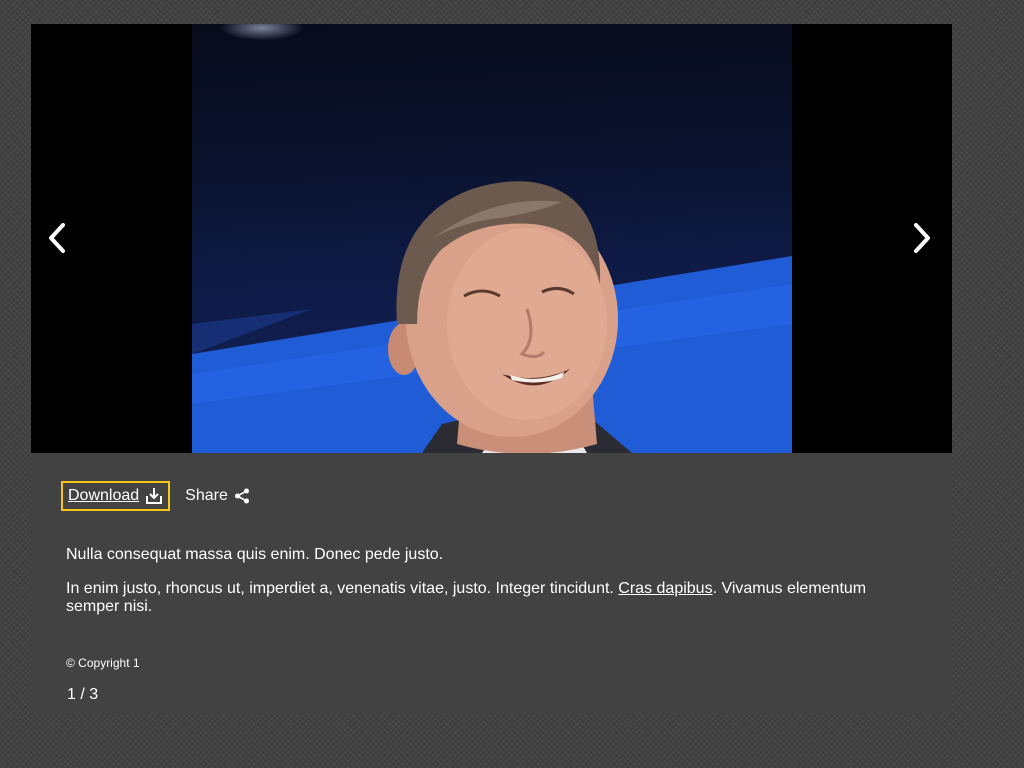 This screenshot has width=1024, height=768. I want to click on caption-link: Cras dapibus, so click(665, 588).